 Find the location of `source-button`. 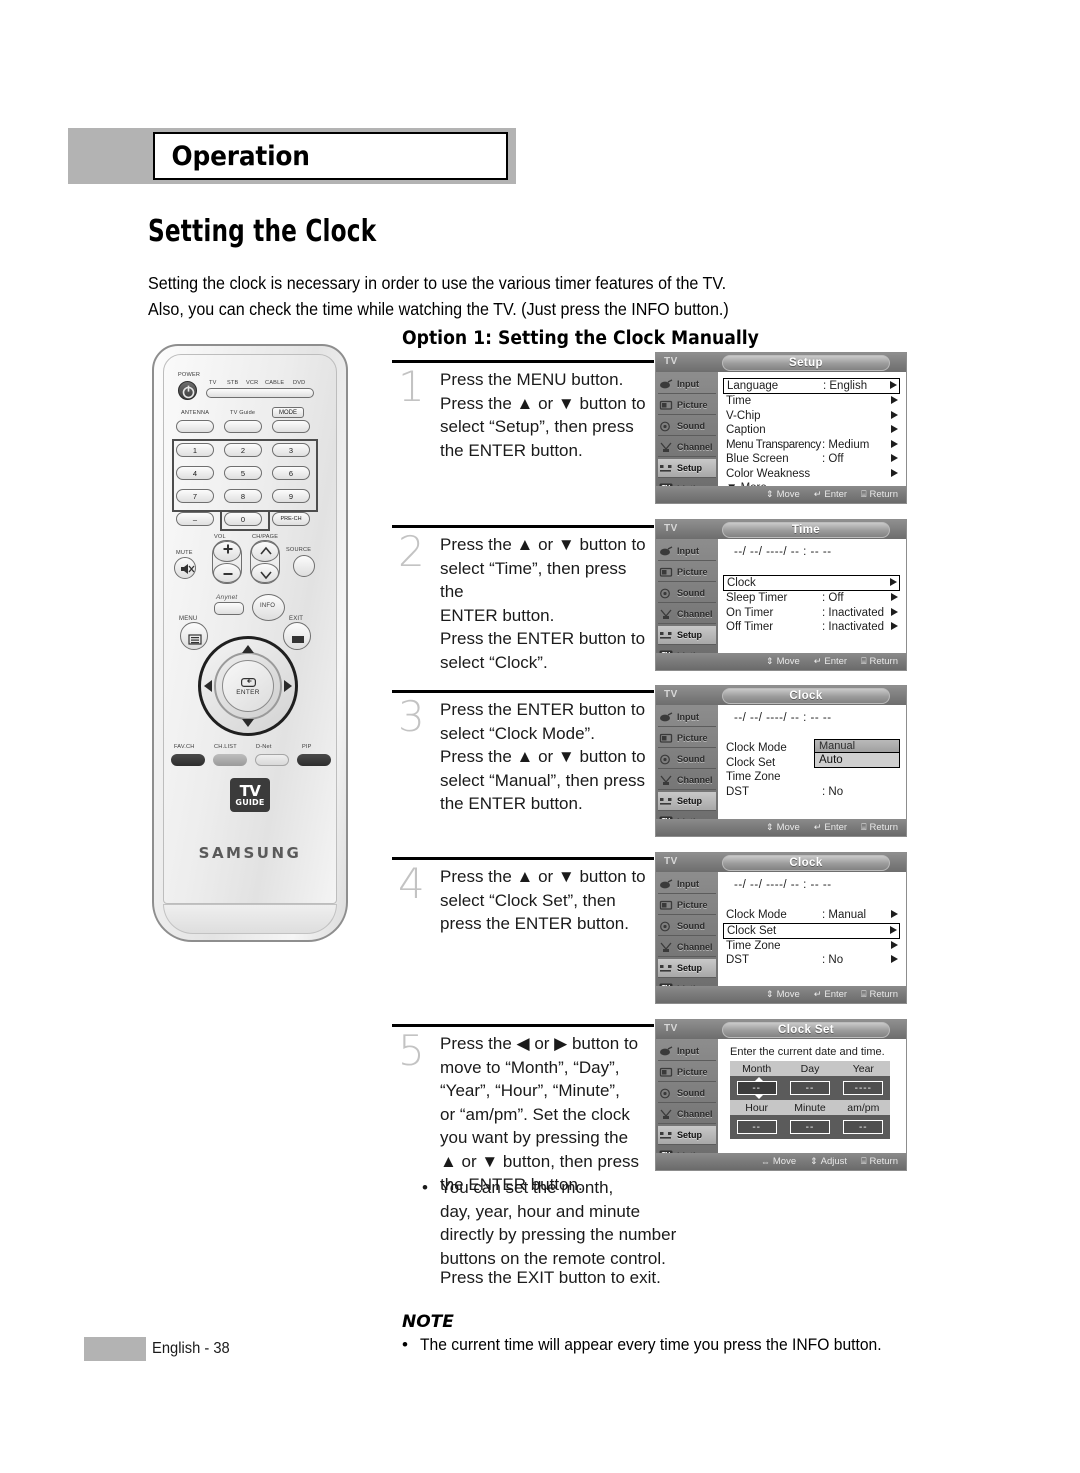

source-button is located at coordinates (304, 566).